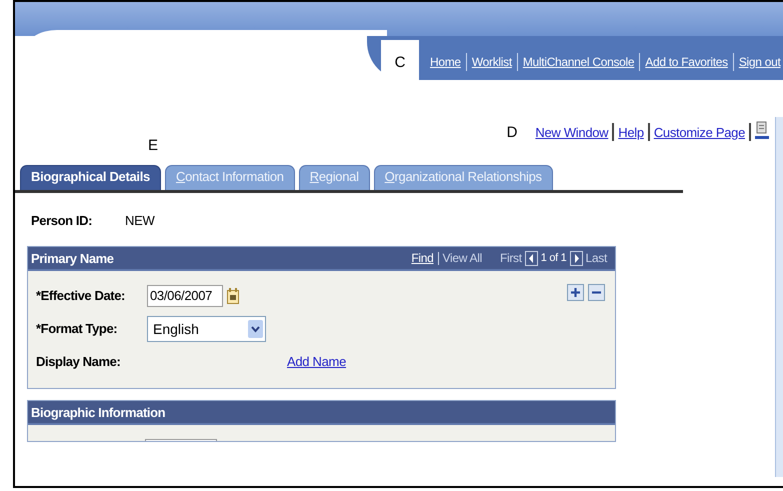  What do you see at coordinates (72, 258) in the screenshot?
I see `section-title: Primary Name` at bounding box center [72, 258].